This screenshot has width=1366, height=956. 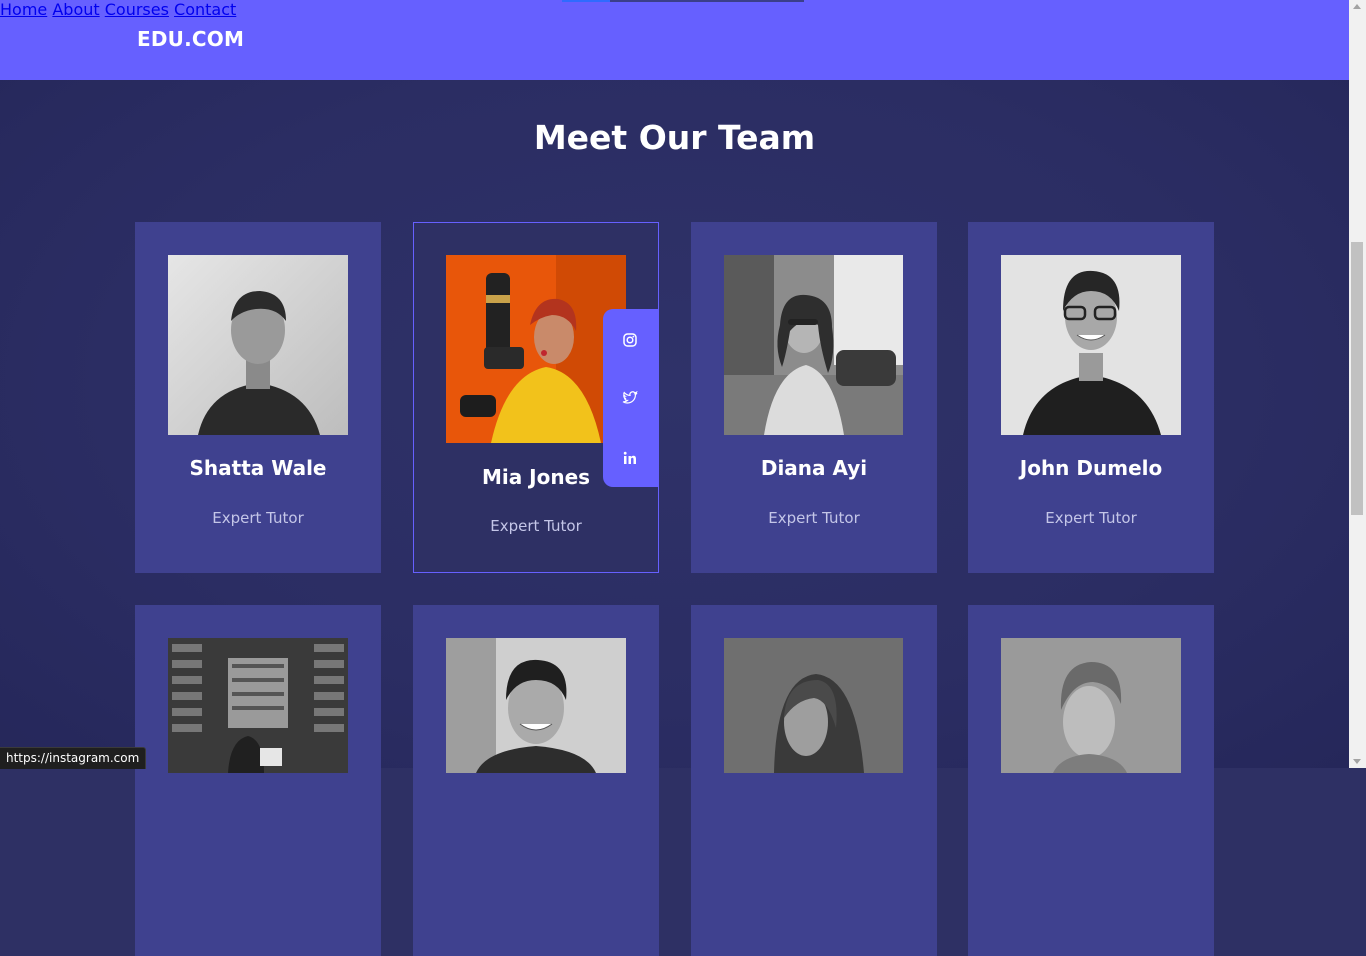 I want to click on team-card: Diana Ayi Expert Tutor, so click(x=814, y=397).